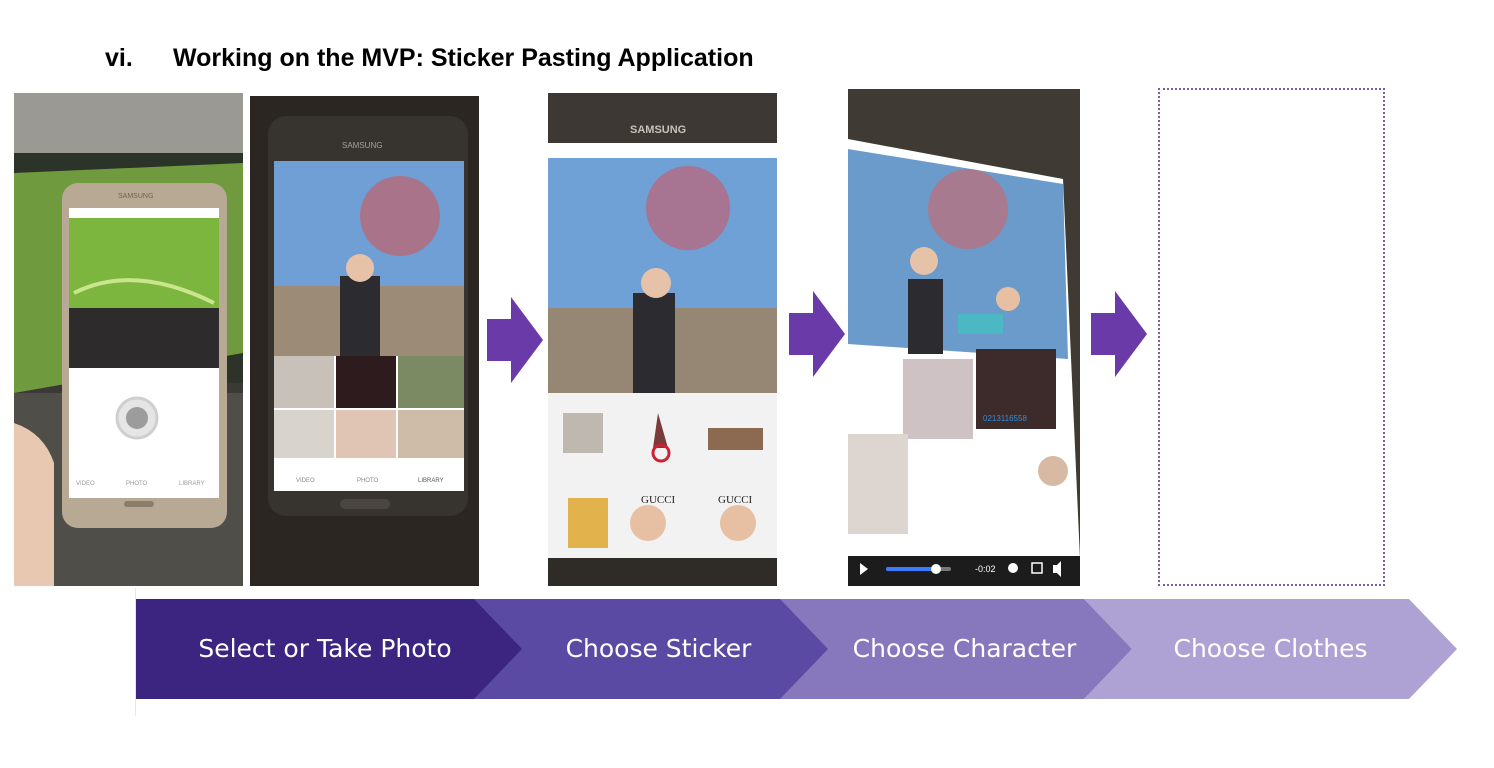 The width and height of the screenshot is (1494, 768). Describe the element at coordinates (192, 484) in the screenshot. I see `phone1-tab-library: LIBRARY` at that location.